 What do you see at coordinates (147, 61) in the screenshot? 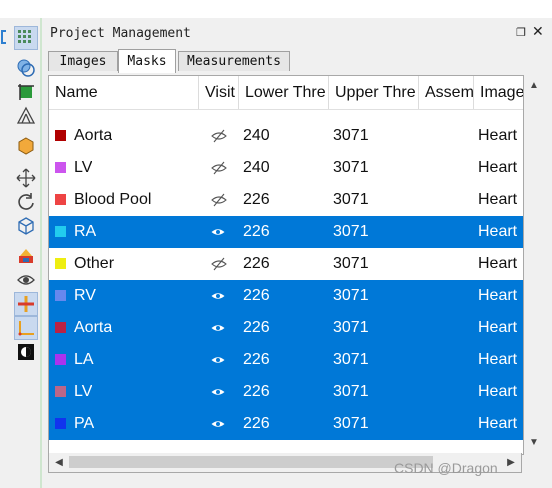
I see `tab-masks: Masks` at bounding box center [147, 61].